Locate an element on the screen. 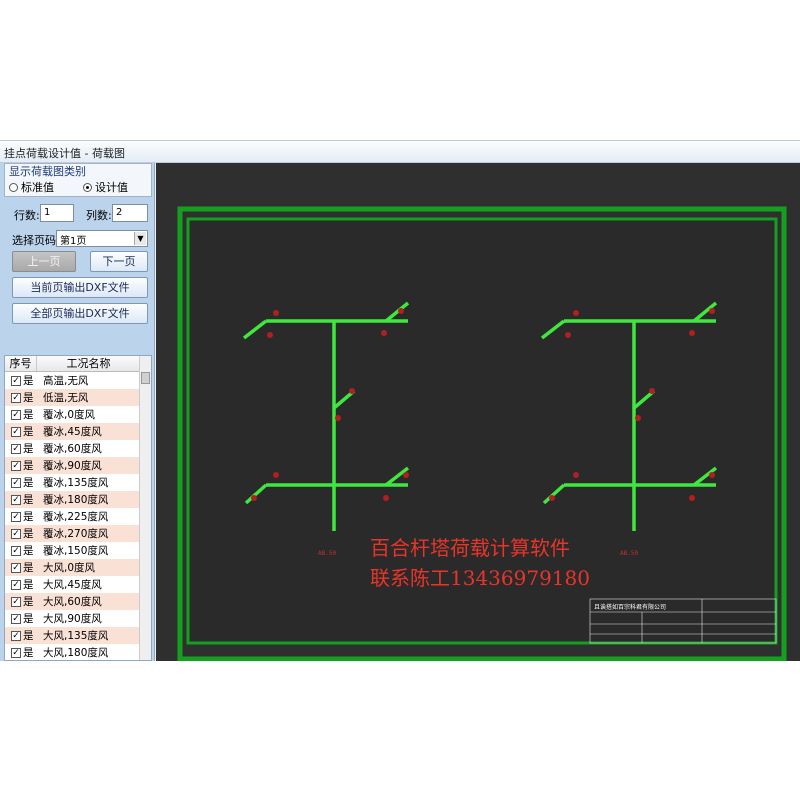  export-current-button: 当前页输出DXF文件 is located at coordinates (80, 287).